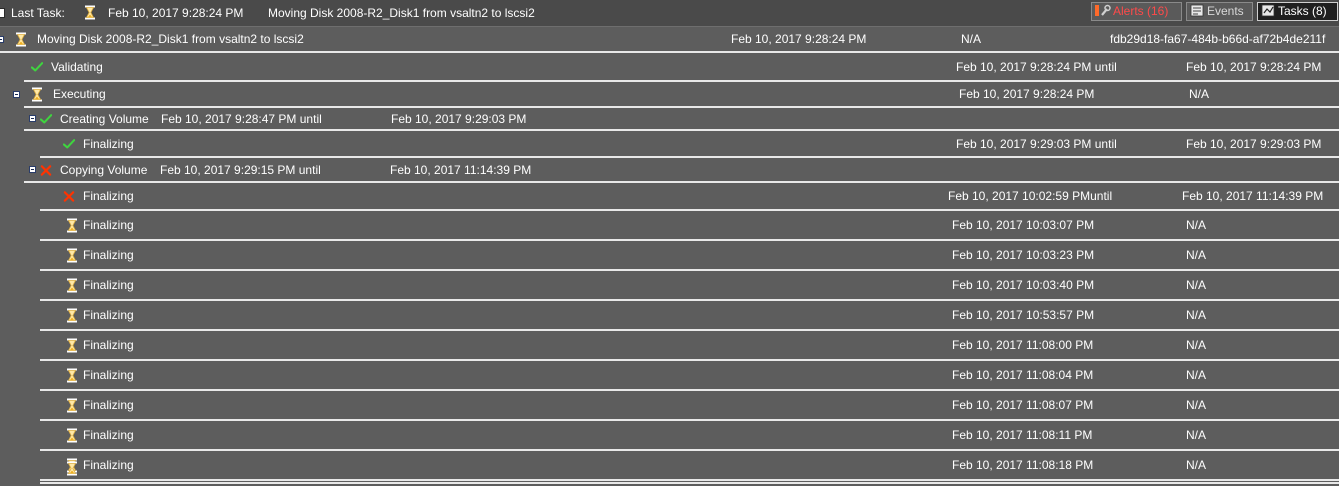 The width and height of the screenshot is (1339, 486). I want to click on window-icon, so click(2, 13).